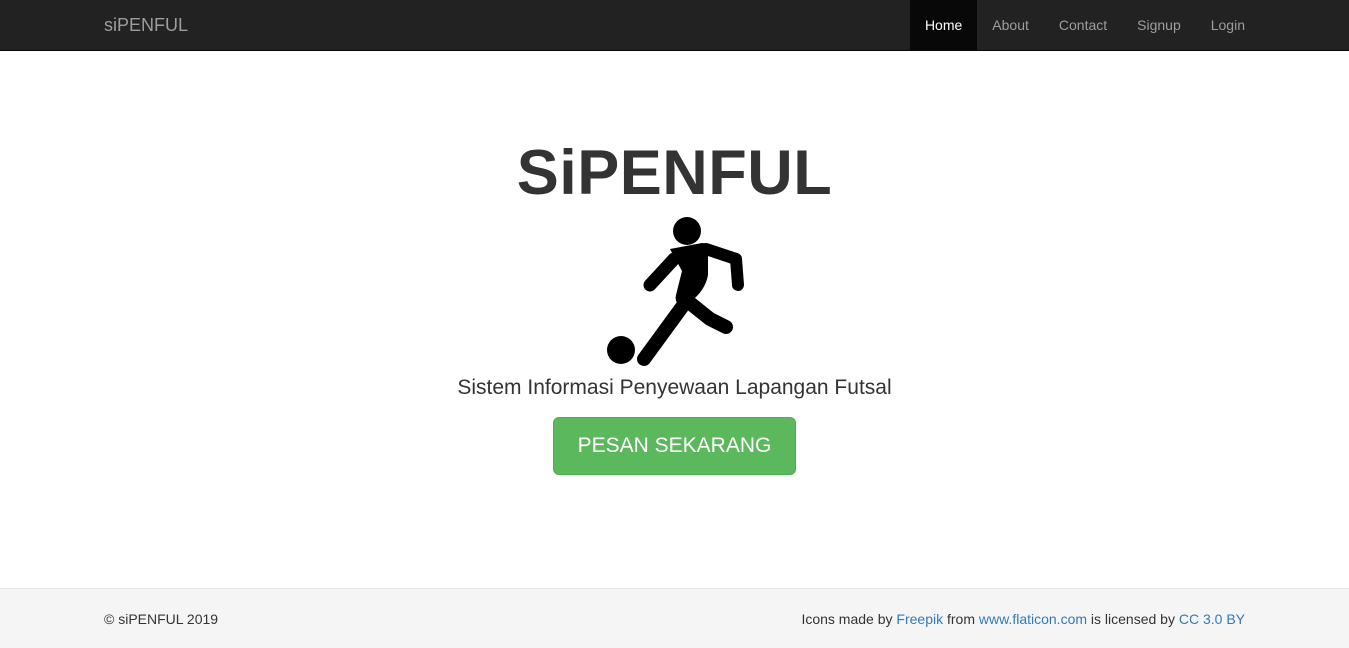 Image resolution: width=1349 pixels, height=648 pixels. What do you see at coordinates (1159, 25) in the screenshot?
I see `nav-item-signup: Signup` at bounding box center [1159, 25].